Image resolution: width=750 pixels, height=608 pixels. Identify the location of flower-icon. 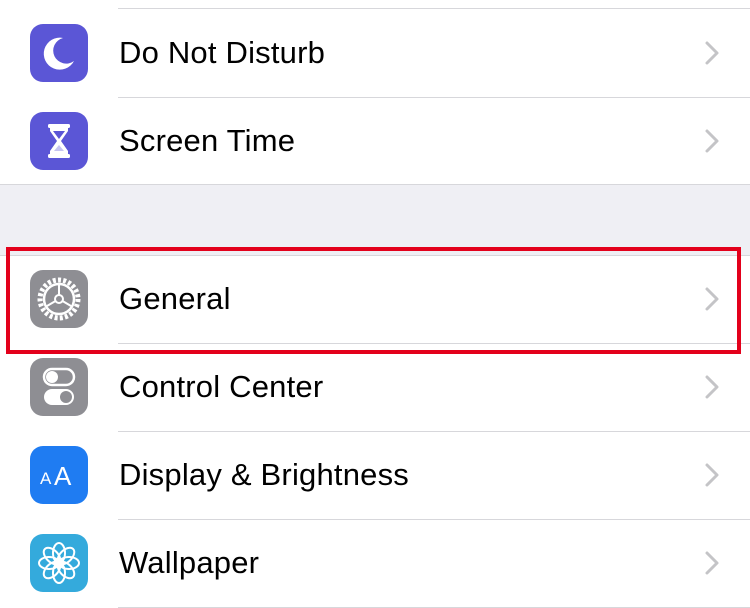
(59, 563).